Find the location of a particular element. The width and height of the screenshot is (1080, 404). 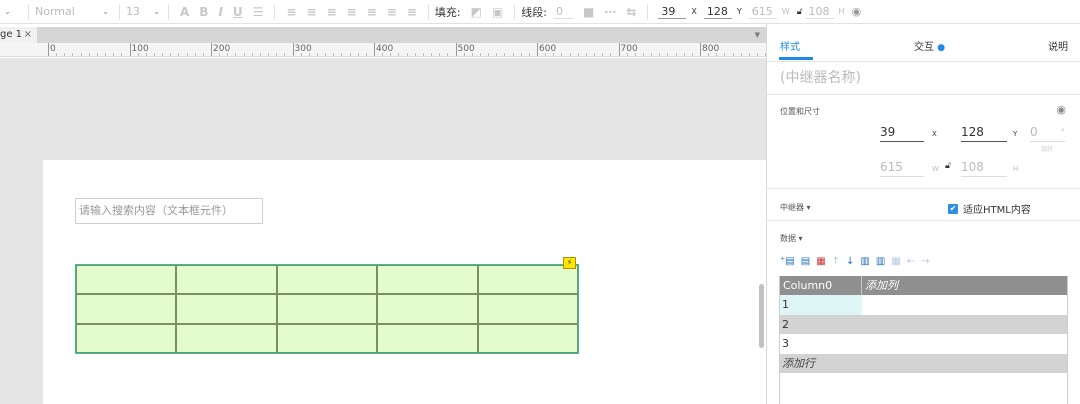

grid-cell: 2 is located at coordinates (821, 324).